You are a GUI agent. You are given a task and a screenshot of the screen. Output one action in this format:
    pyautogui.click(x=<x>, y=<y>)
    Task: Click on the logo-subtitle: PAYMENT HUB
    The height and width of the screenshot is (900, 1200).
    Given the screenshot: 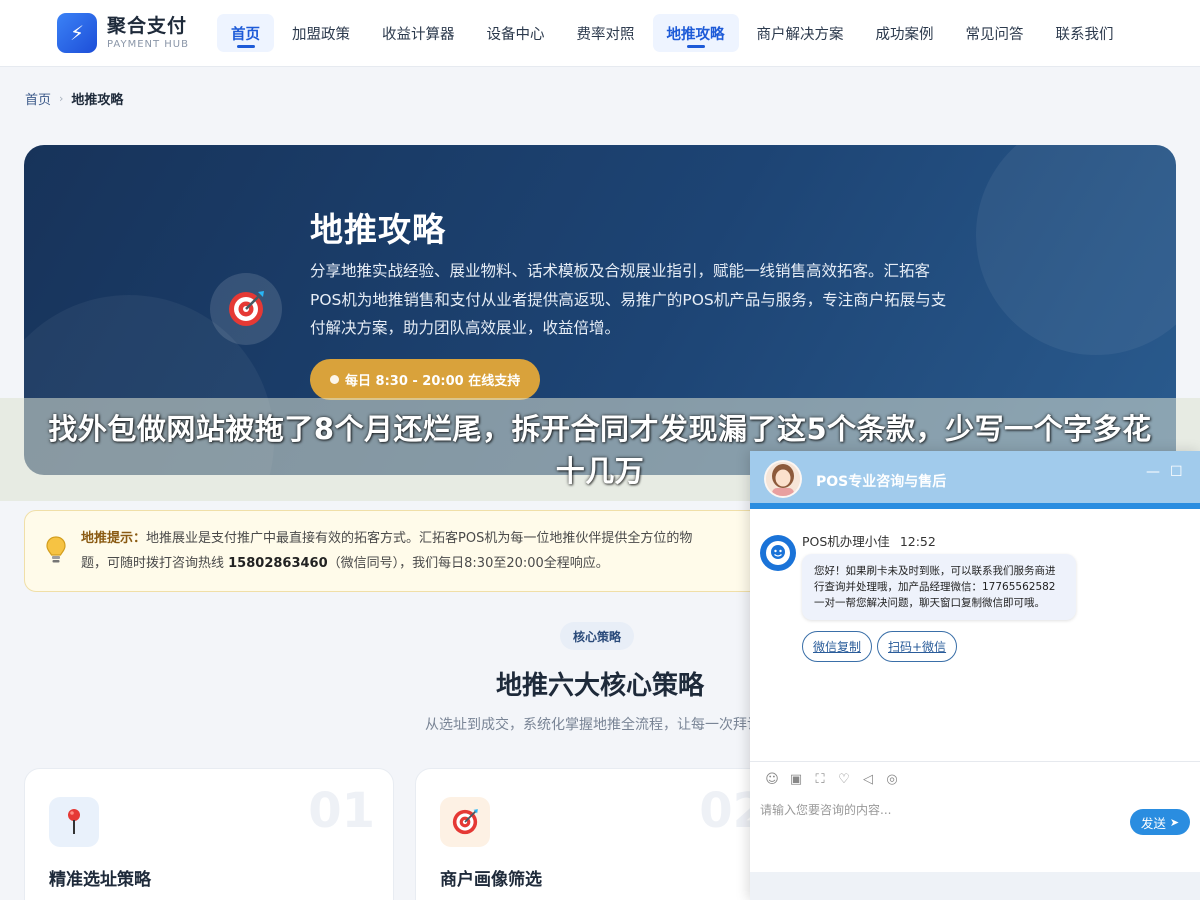 What is the action you would take?
    pyautogui.click(x=148, y=44)
    